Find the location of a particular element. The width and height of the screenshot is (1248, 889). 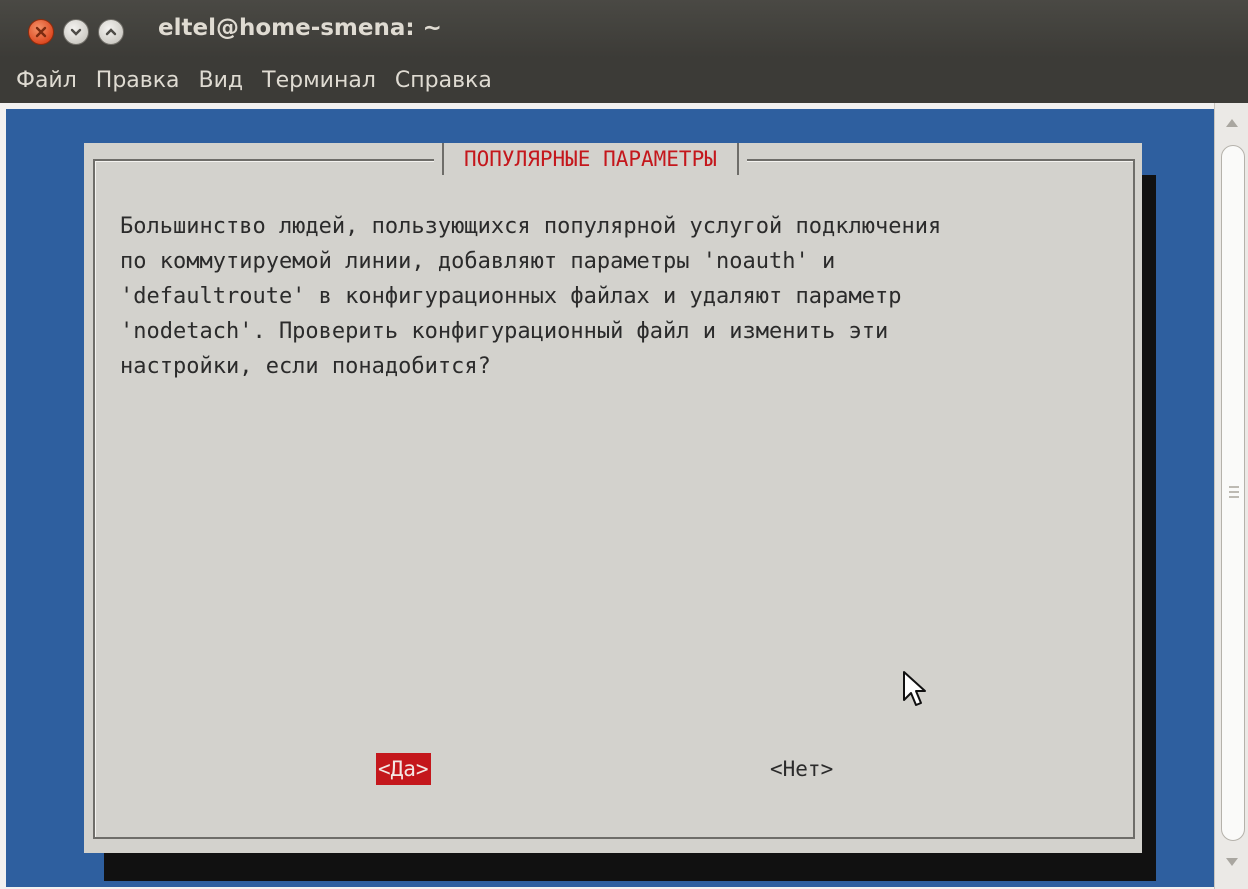

menu-file: Файл is located at coordinates (46, 80).